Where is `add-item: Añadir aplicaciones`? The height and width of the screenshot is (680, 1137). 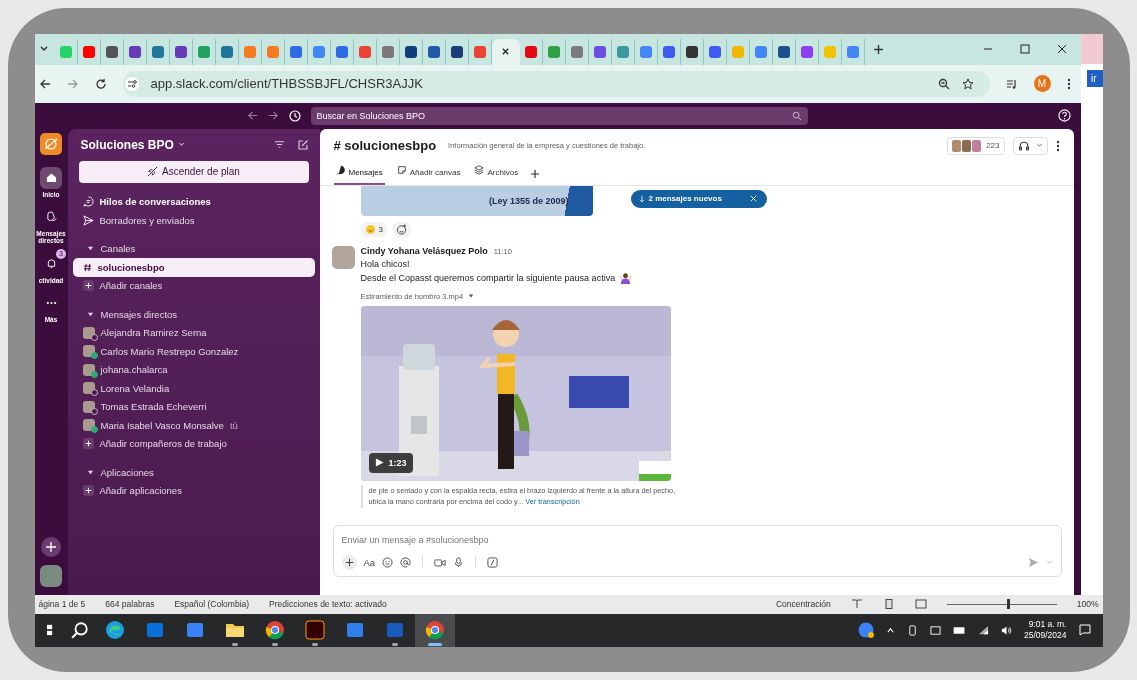
add-item: Añadir aplicaciones is located at coordinates (193, 490).